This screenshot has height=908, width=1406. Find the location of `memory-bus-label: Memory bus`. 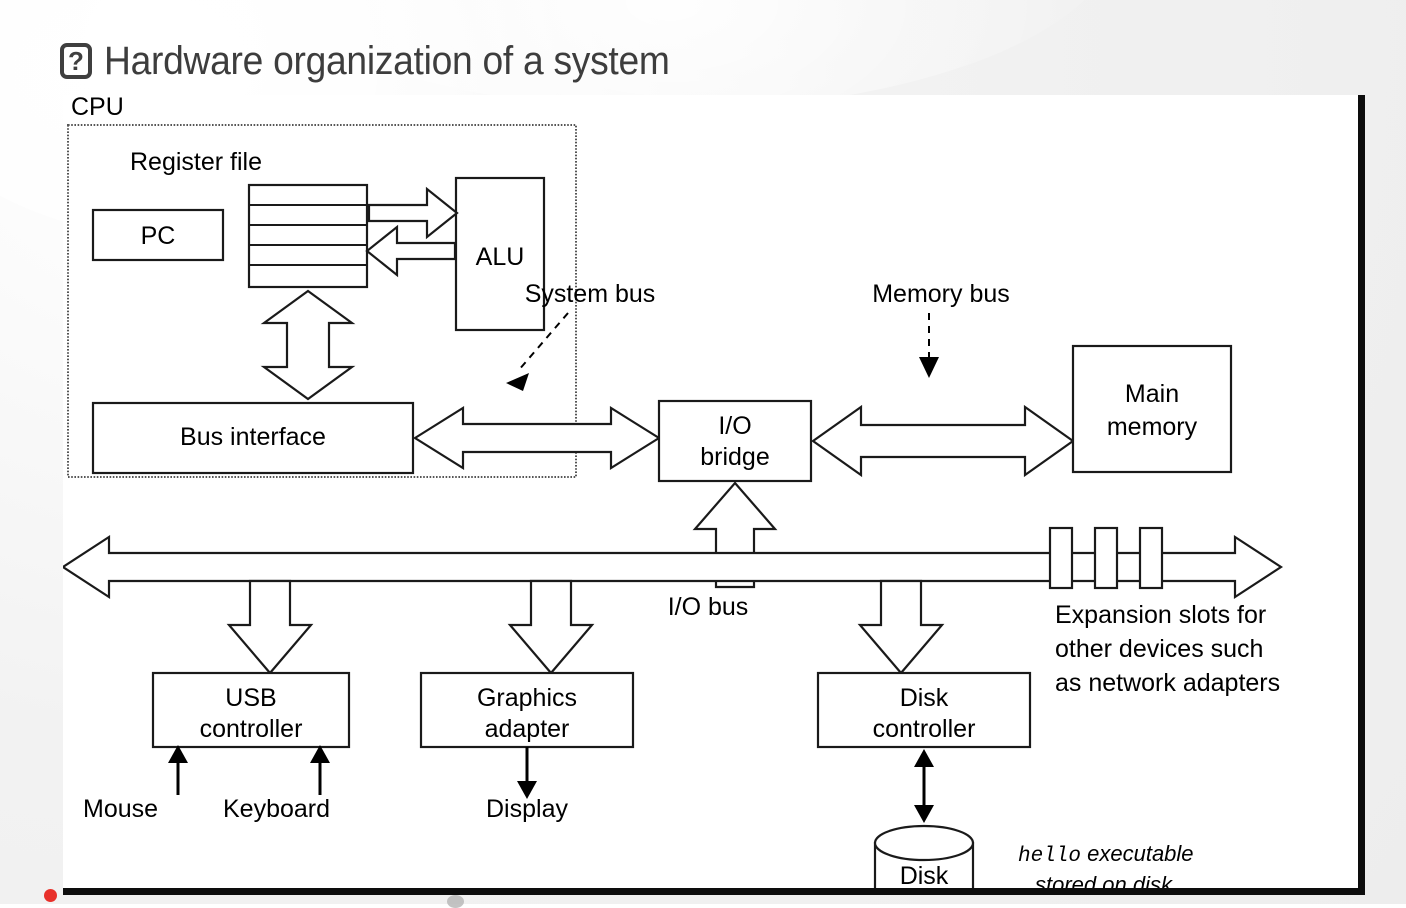

memory-bus-label: Memory bus is located at coordinates (941, 294).